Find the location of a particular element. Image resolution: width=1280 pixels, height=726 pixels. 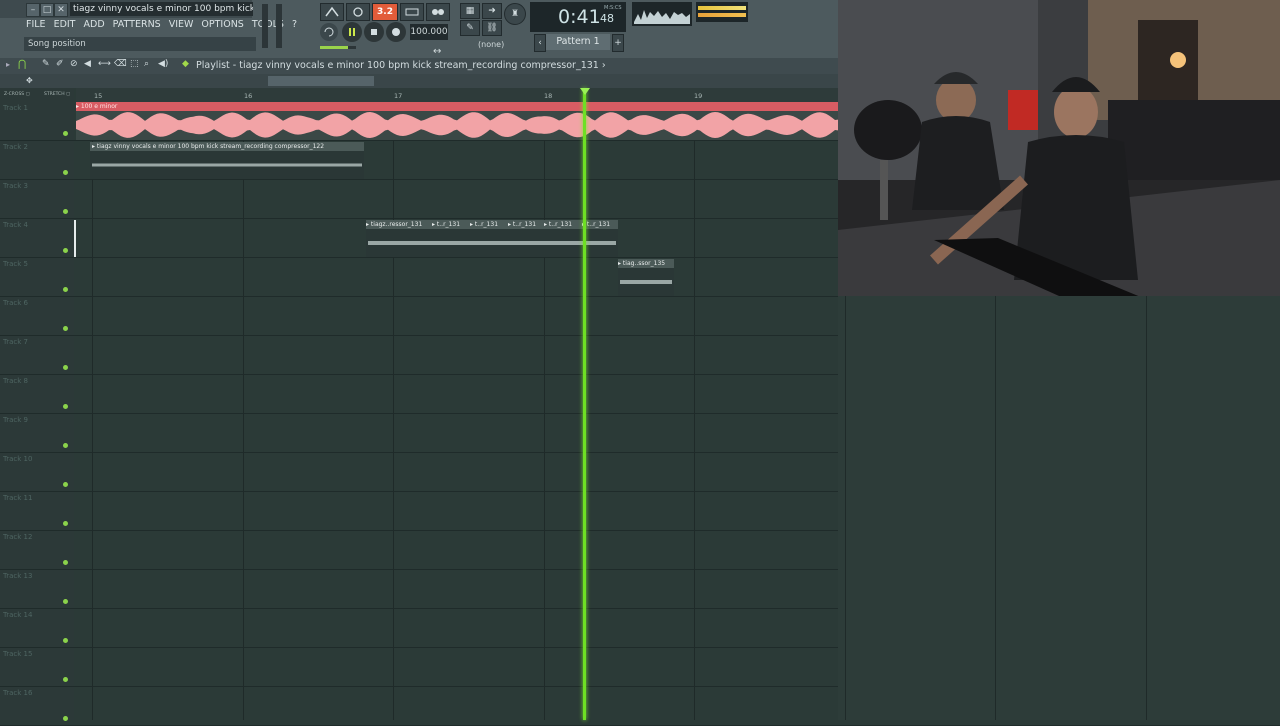

menu-patterns: PATTERNS is located at coordinates (137, 25).